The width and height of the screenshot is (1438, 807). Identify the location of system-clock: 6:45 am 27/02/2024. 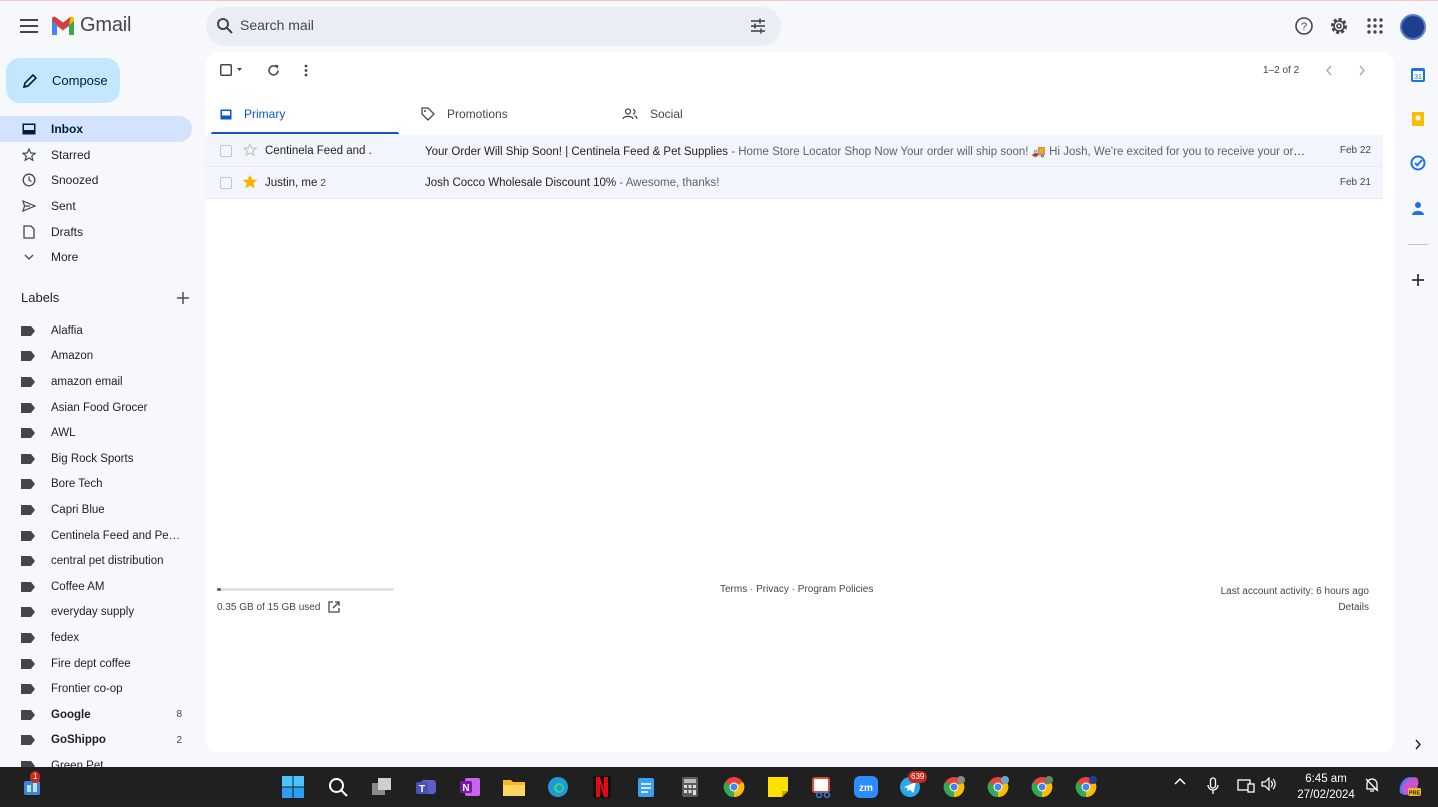
(1326, 787).